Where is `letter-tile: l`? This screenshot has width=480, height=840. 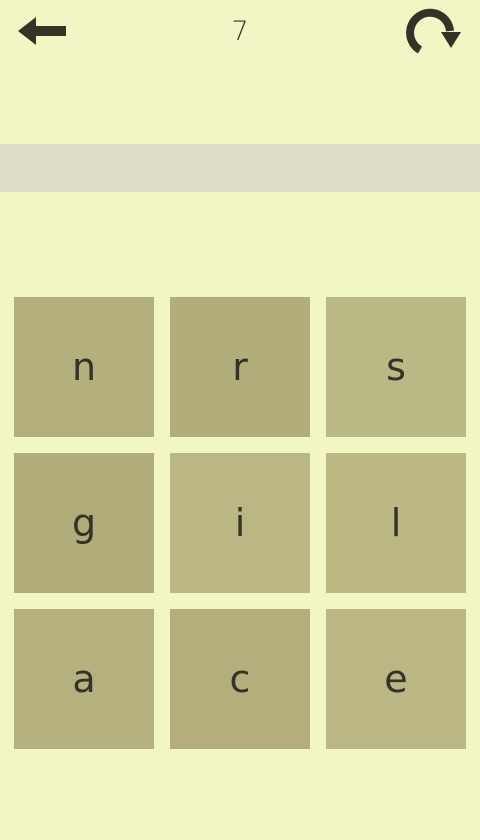
letter-tile: l is located at coordinates (396, 523).